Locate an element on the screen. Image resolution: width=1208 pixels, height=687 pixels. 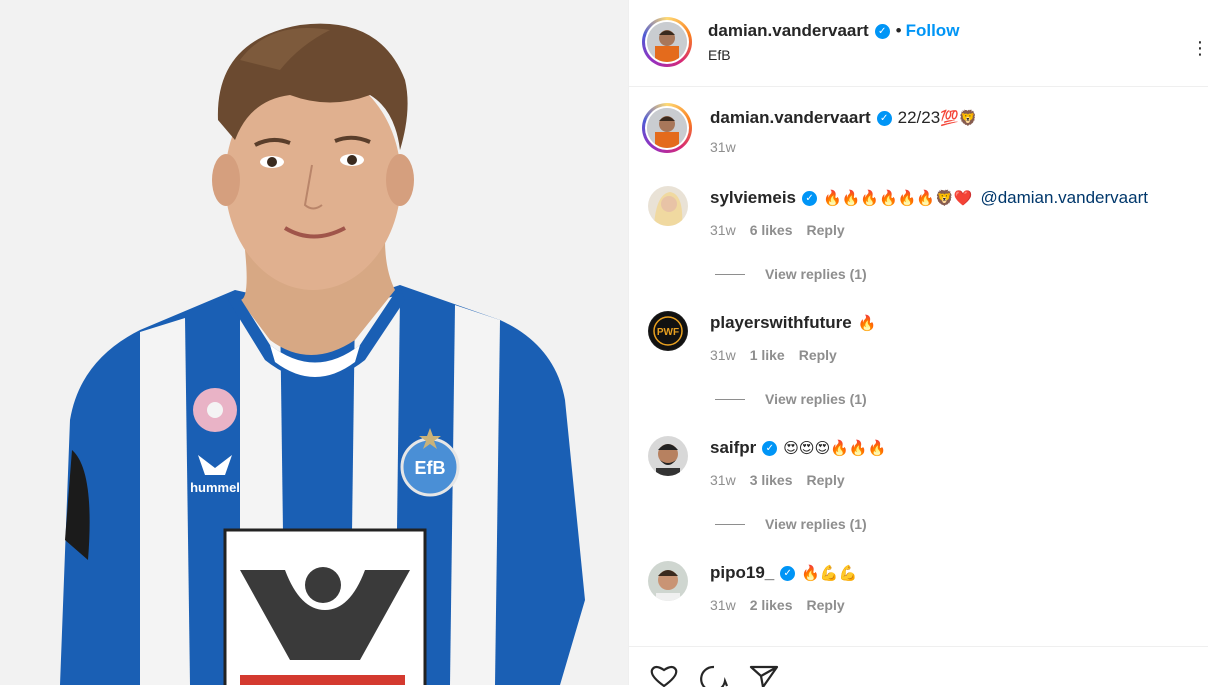
comment-icon is located at coordinates (714, 676).